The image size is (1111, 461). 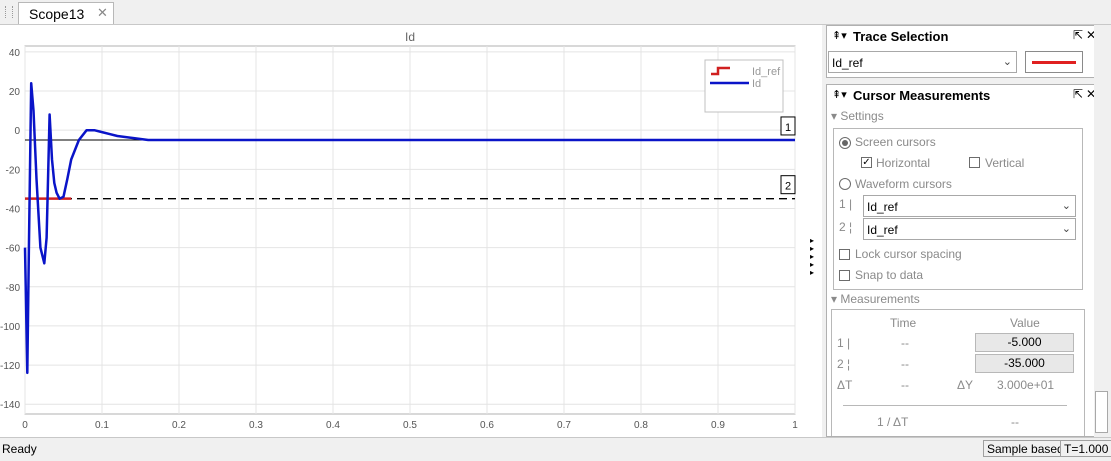 I want to click on x-axis-ticks: 0 0.1 0.2 0.3 0.4 0.5 0.6 0.7 0.8 0.9 1, so click(x=410, y=425).